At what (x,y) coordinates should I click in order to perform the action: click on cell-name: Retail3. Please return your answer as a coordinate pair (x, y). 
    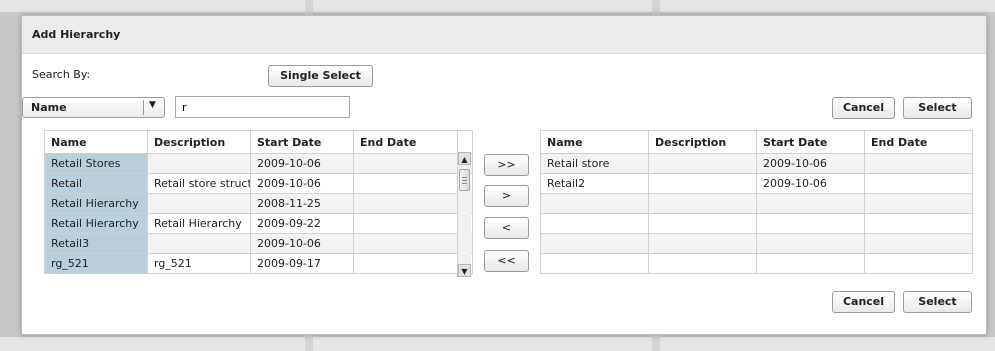
    Looking at the image, I should click on (96, 243).